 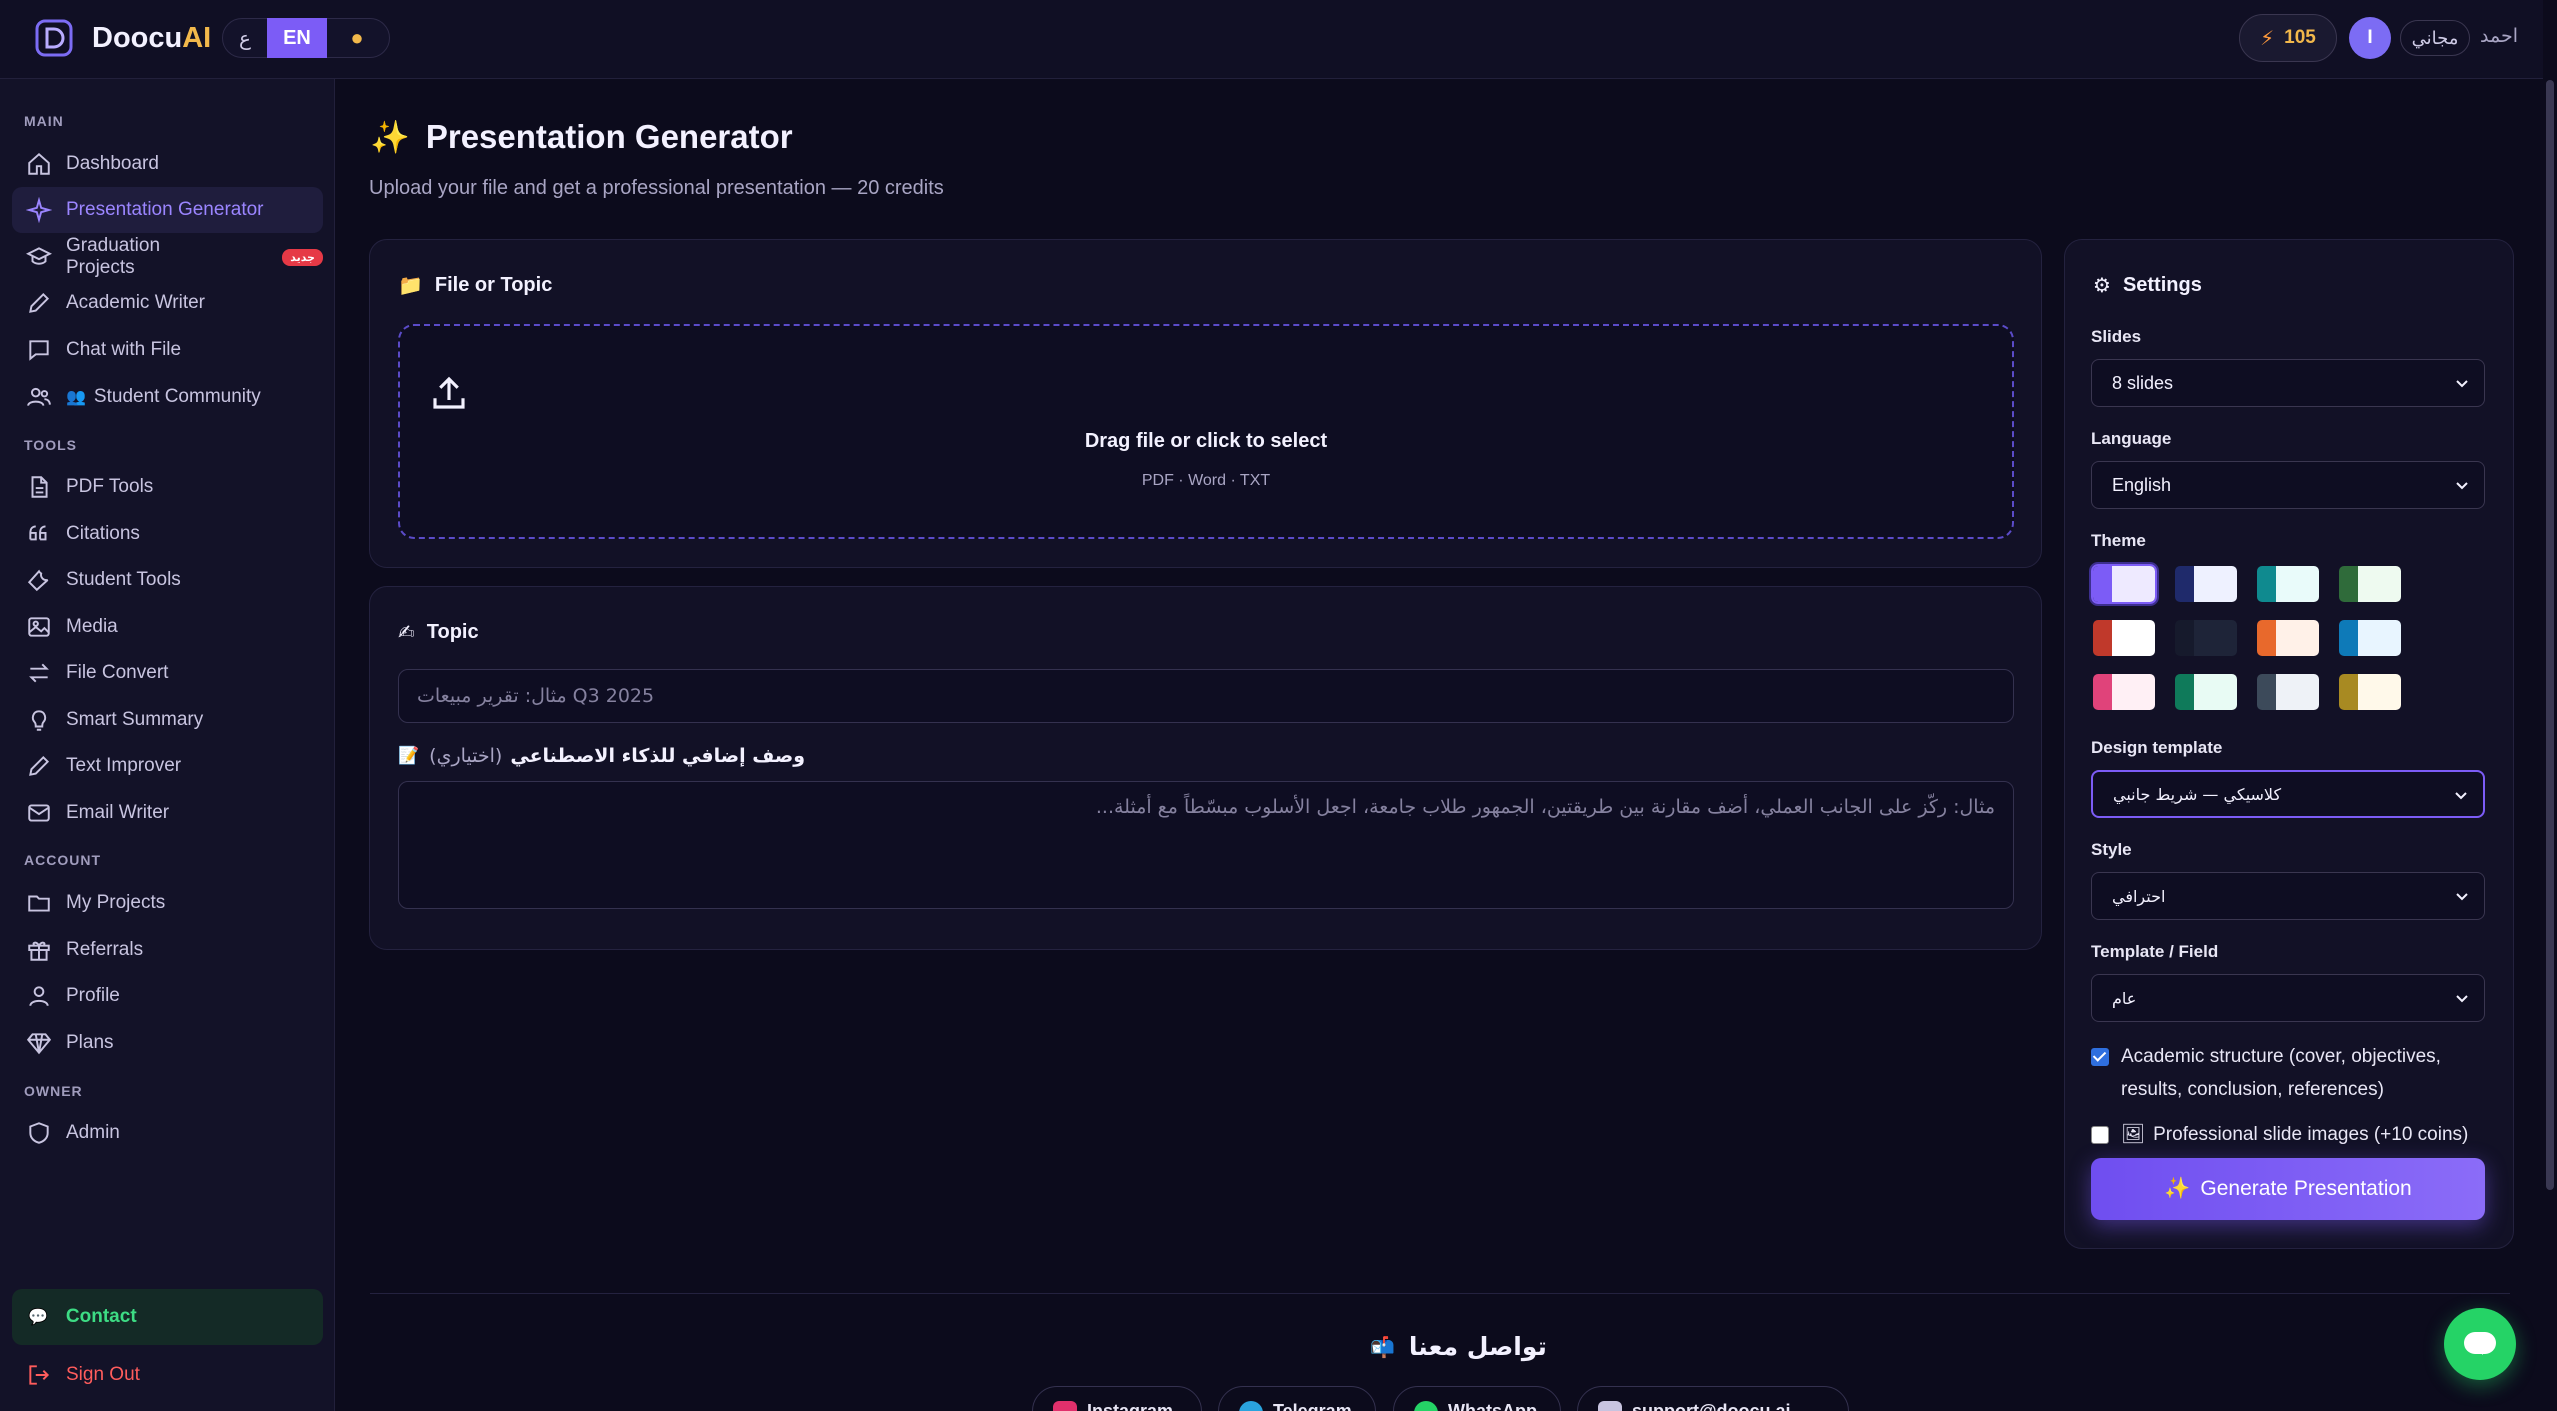 I want to click on style-select: احترافي, so click(x=2288, y=896).